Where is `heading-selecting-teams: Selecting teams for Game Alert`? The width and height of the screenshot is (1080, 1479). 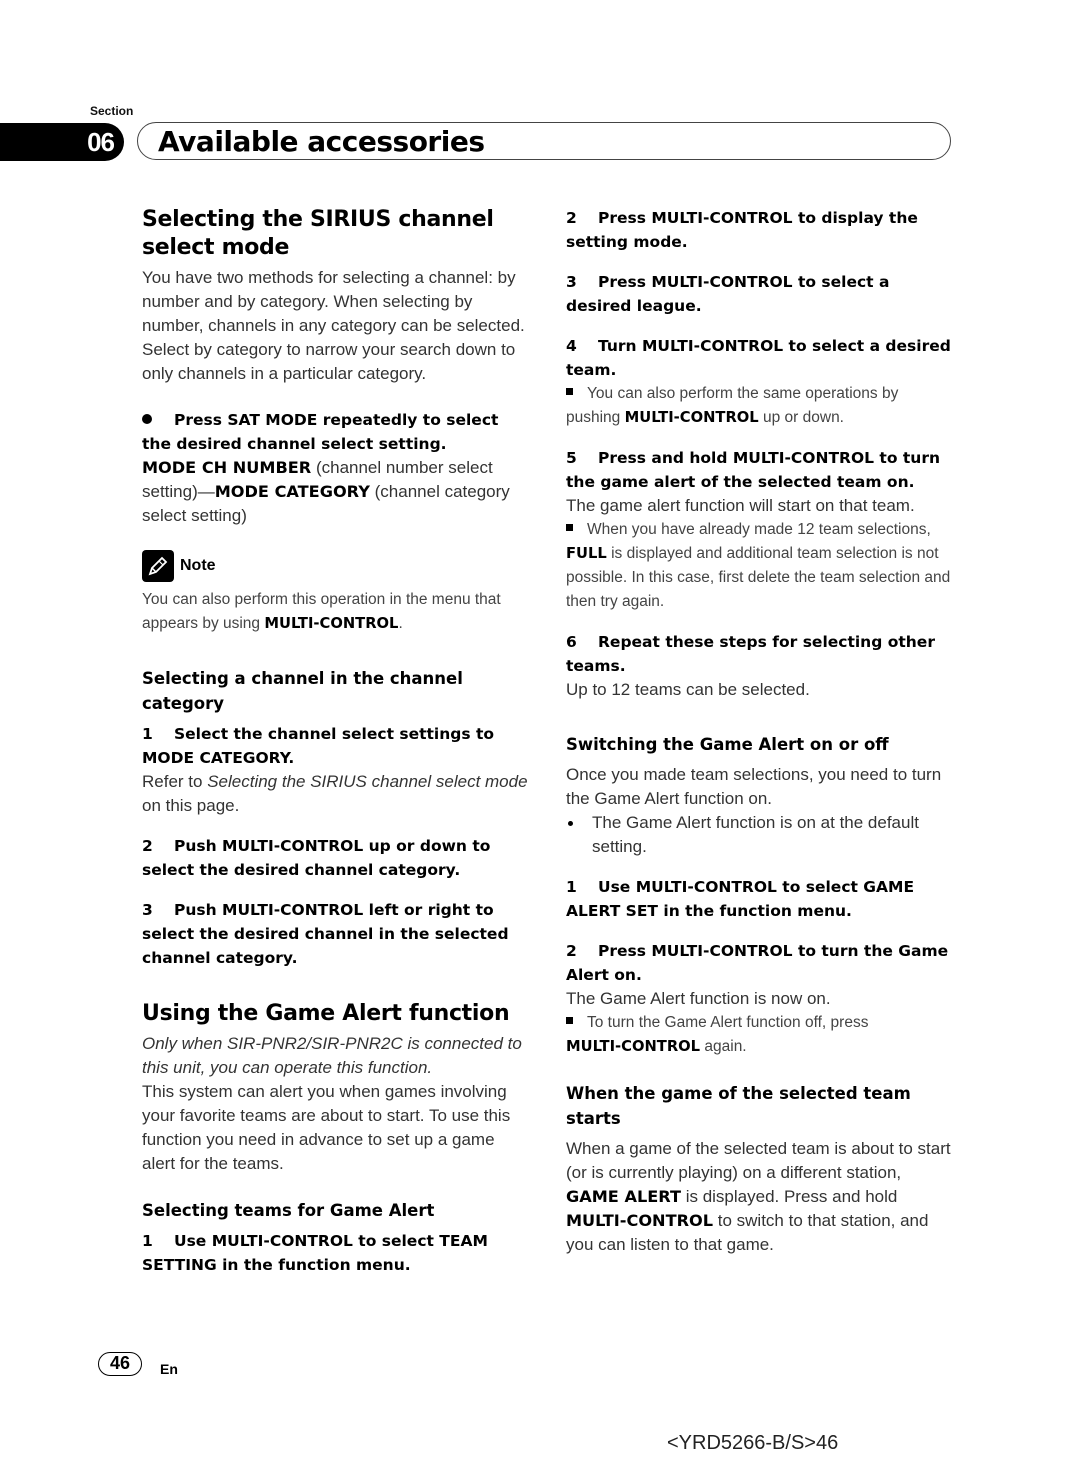
heading-selecting-teams: Selecting teams for Game Alert is located at coordinates (288, 1210).